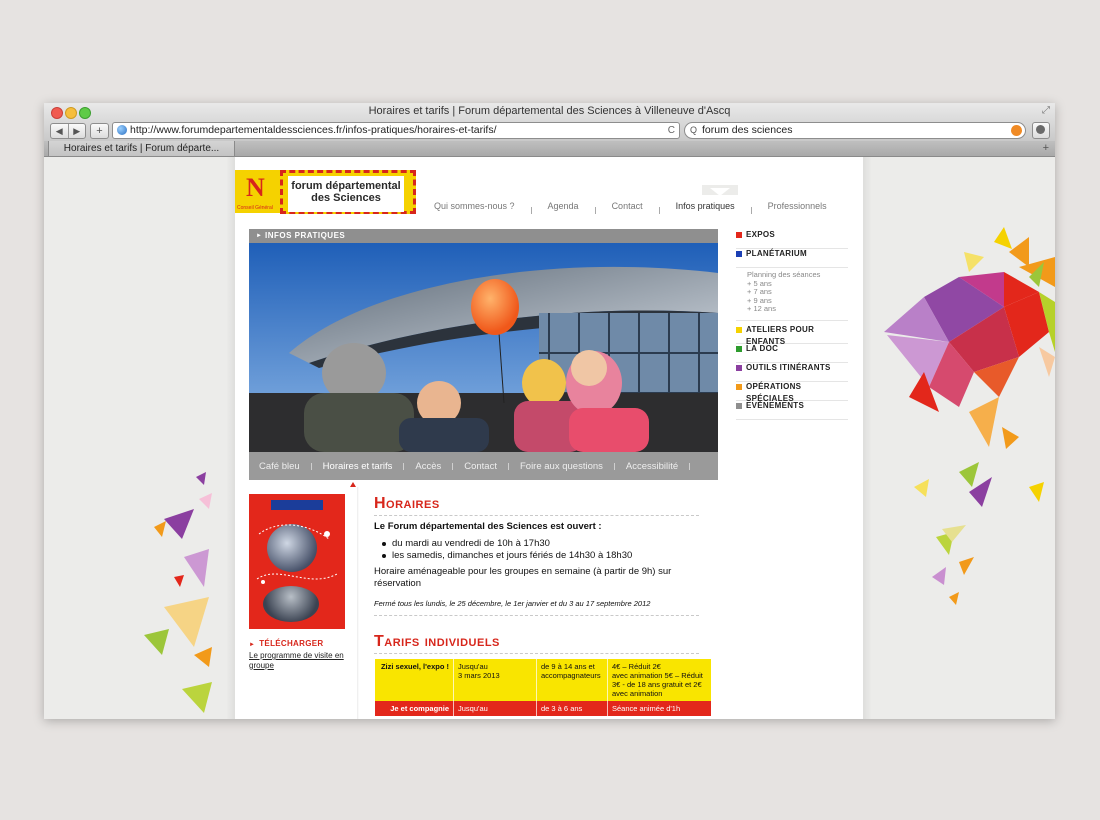 The height and width of the screenshot is (820, 1100). I want to click on sidebar-item-label: Evènements, so click(775, 405).